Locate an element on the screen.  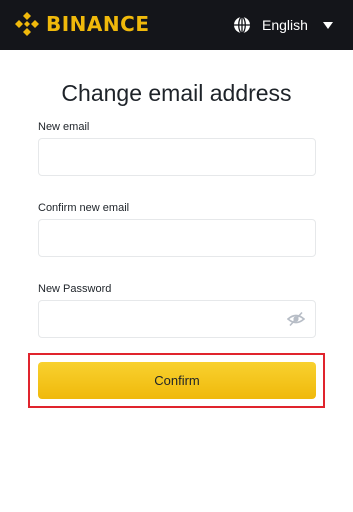
caret-down-icon is located at coordinates (327, 25).